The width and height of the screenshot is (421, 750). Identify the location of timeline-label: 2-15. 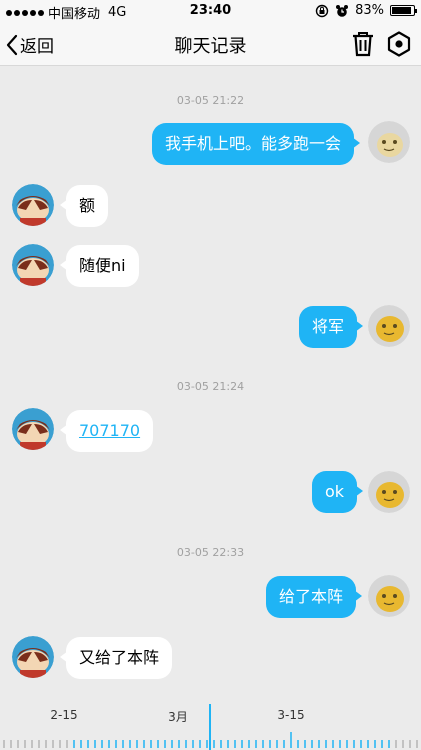
(64, 715).